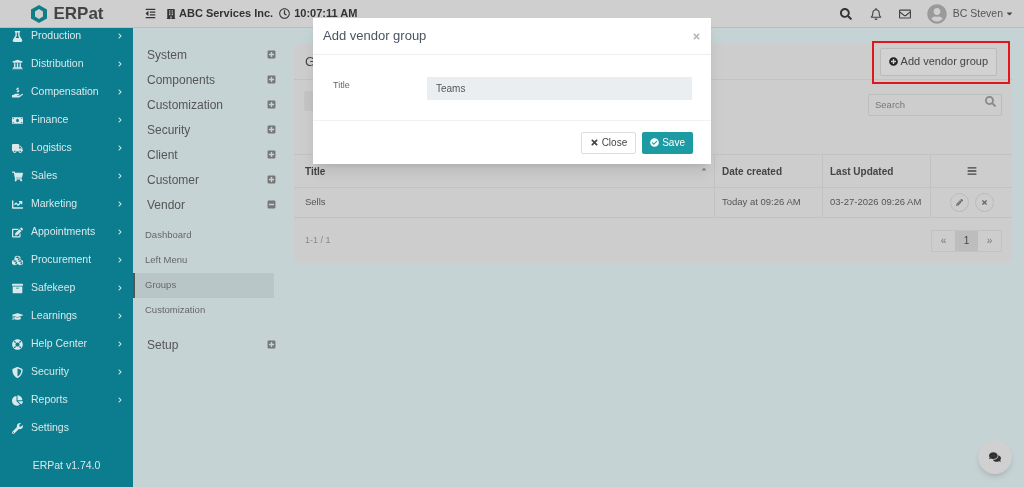 This screenshot has width=1024, height=487. Describe the element at coordinates (150, 13) in the screenshot. I see `menu-toggle-icon` at that location.